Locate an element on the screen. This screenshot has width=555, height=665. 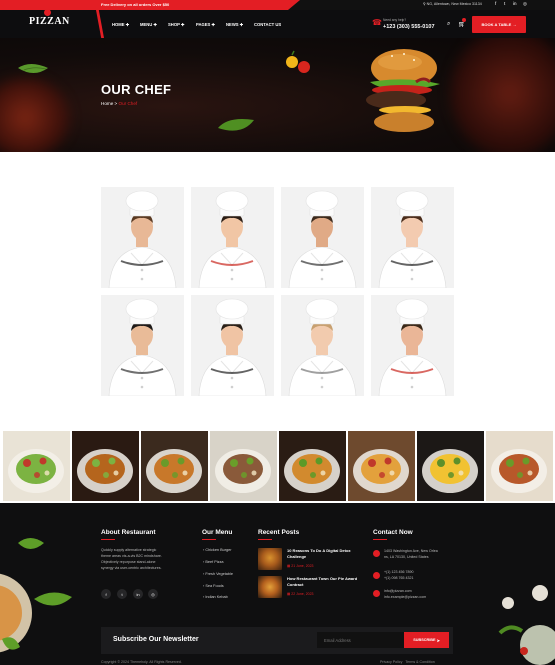
phone-icon is located at coordinates (376, 575).